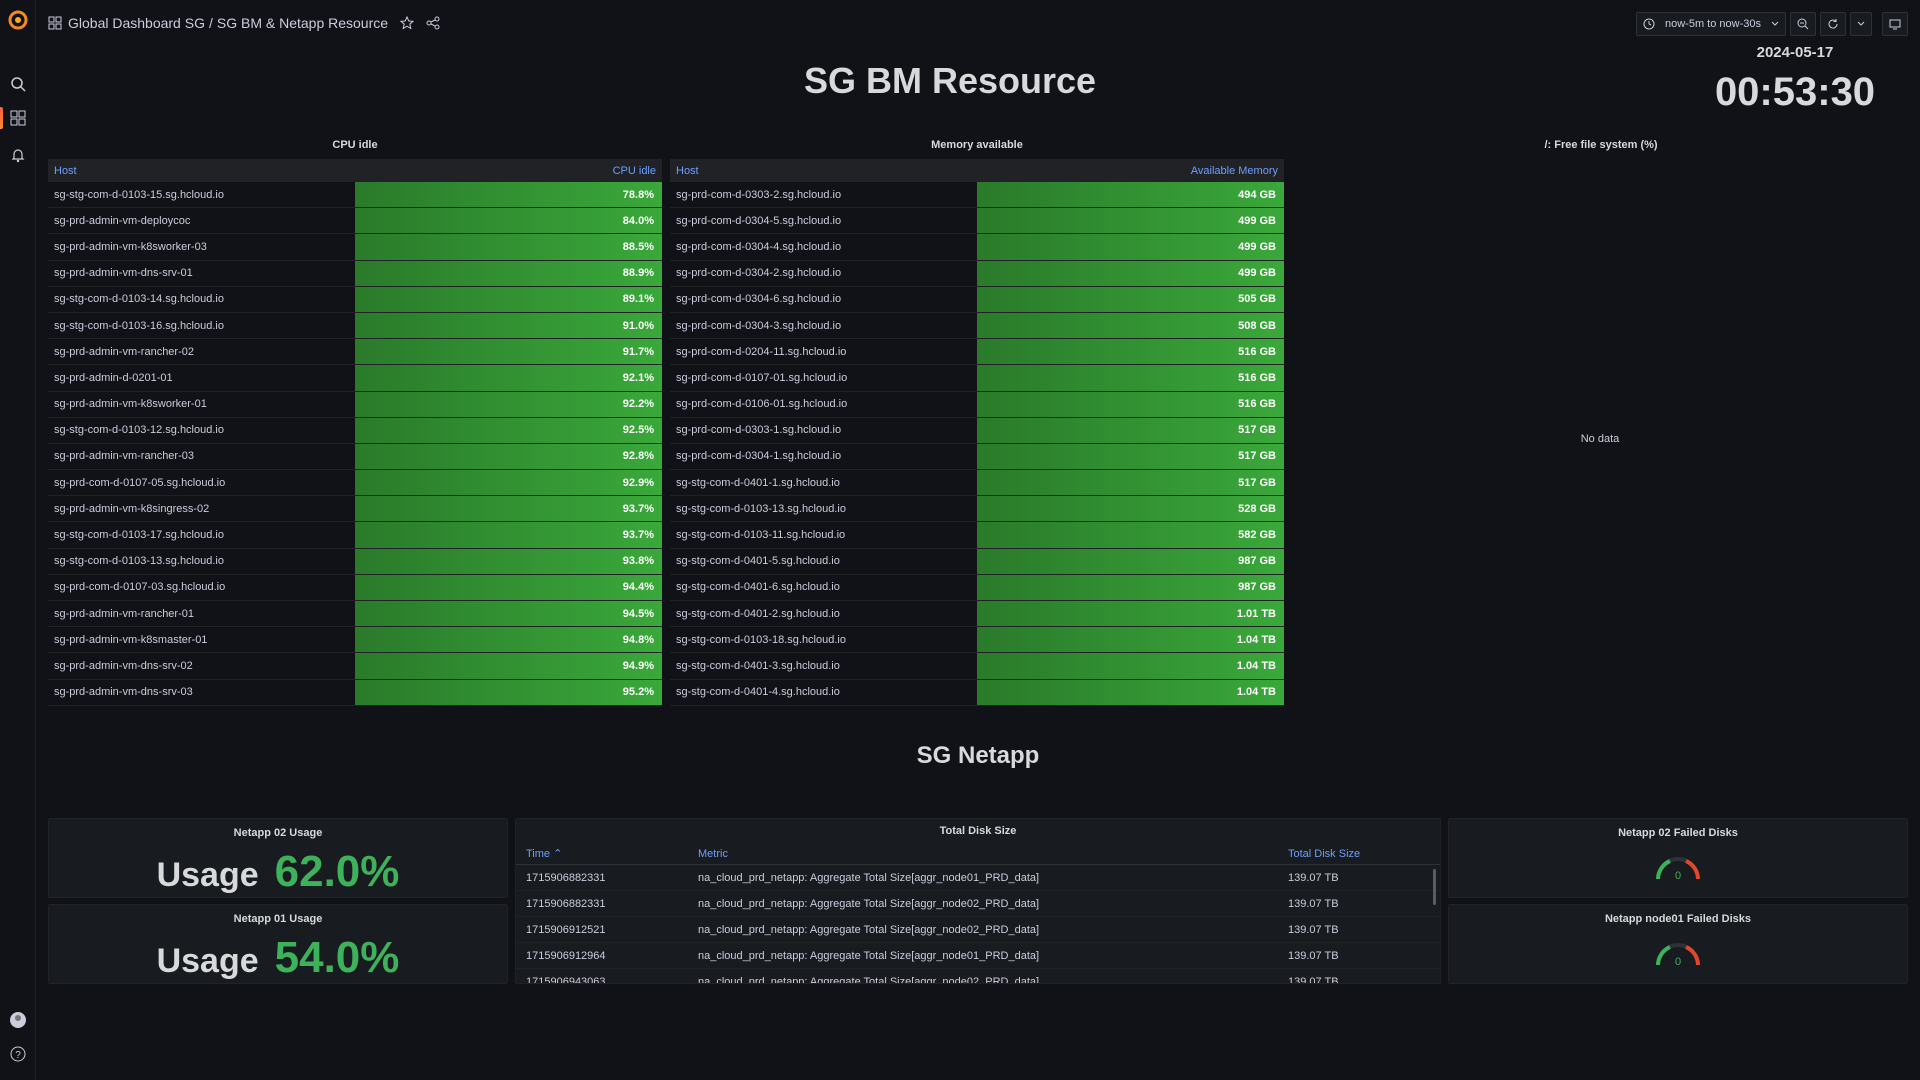 The width and height of the screenshot is (1920, 1080). I want to click on value-cell: 1.04 TB, so click(1130, 692).